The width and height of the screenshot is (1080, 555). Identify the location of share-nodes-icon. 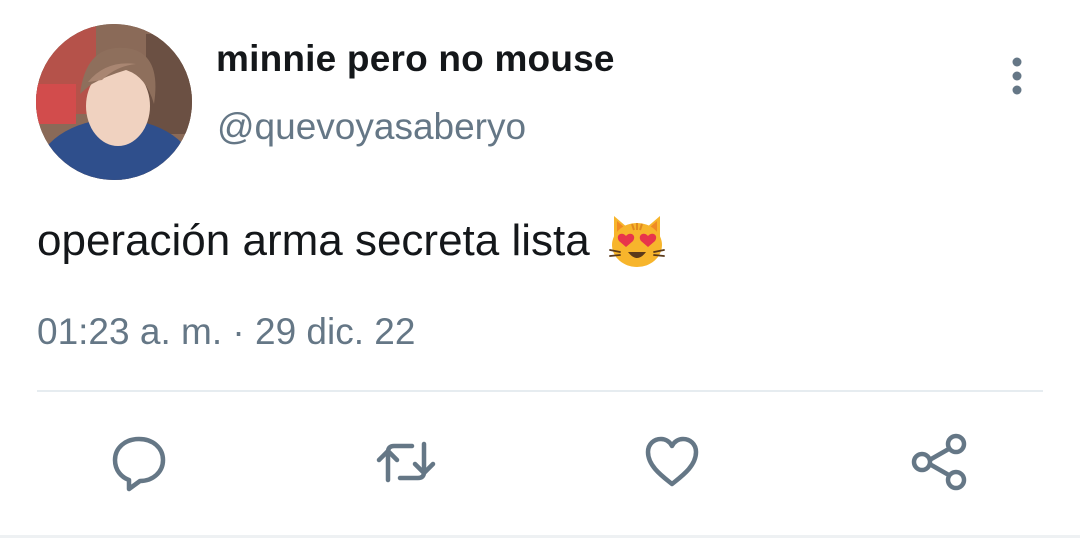
(939, 462).